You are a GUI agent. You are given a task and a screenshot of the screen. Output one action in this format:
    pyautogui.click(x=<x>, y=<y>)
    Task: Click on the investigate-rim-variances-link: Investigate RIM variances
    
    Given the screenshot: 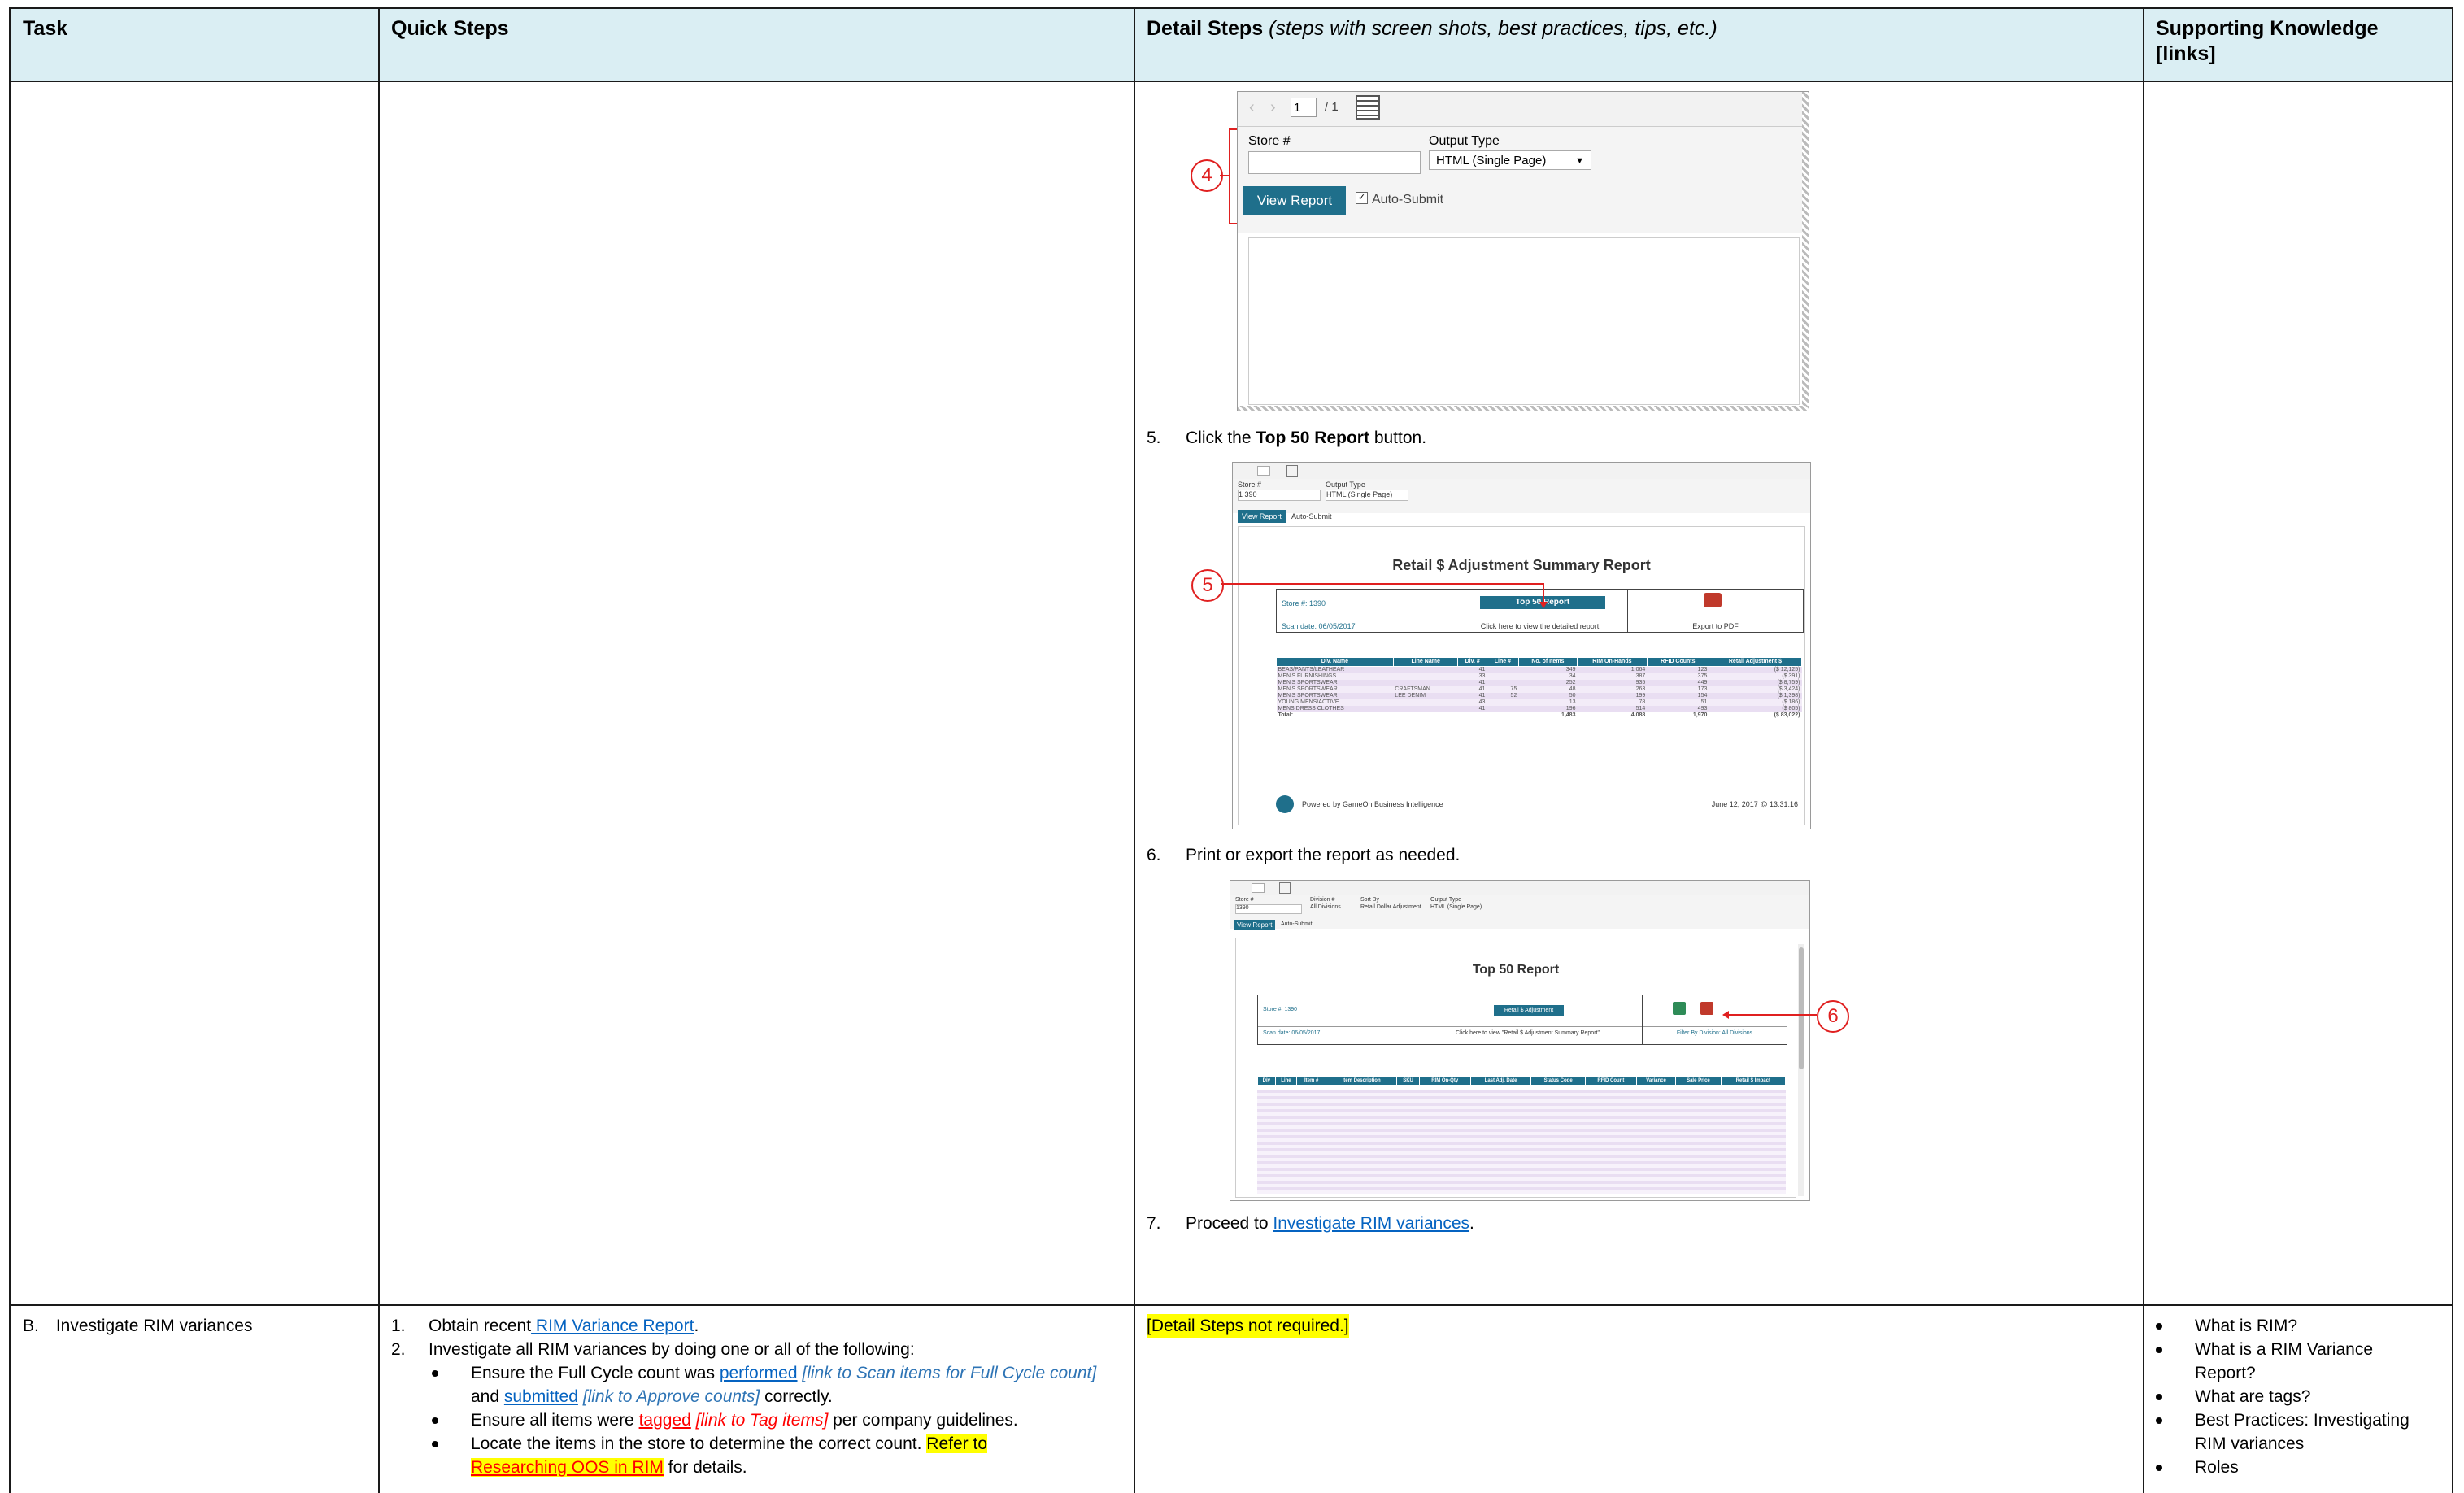 What is the action you would take?
    pyautogui.click(x=1371, y=1223)
    